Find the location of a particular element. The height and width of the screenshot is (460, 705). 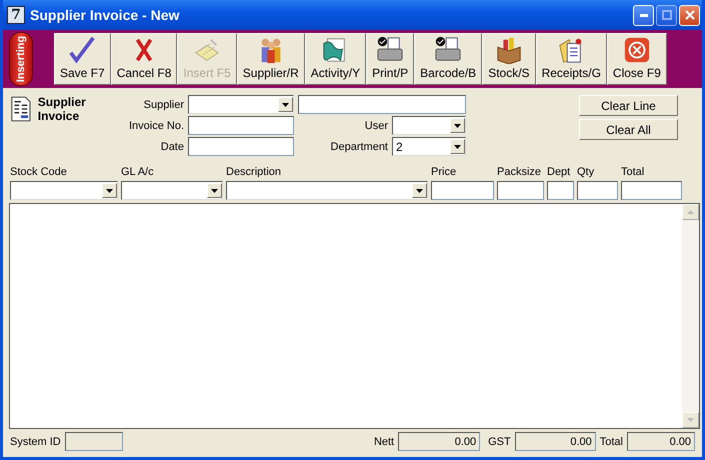

status-label: Nett is located at coordinates (384, 442).